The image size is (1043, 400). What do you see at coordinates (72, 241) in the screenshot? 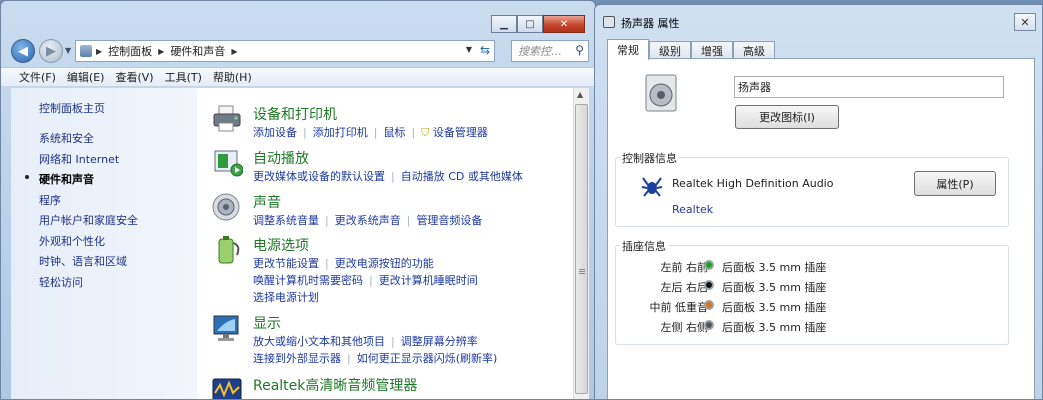
I see `sidebar-item-appearance: 外观和个性化` at bounding box center [72, 241].